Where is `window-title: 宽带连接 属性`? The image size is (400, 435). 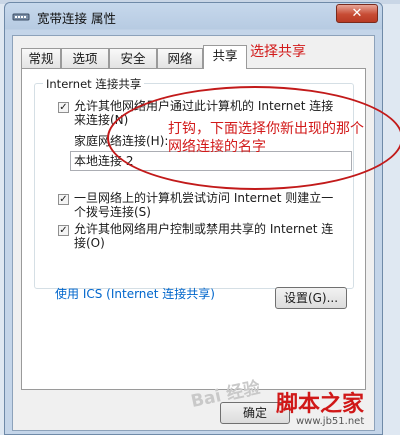 window-title: 宽带连接 属性 is located at coordinates (76, 18).